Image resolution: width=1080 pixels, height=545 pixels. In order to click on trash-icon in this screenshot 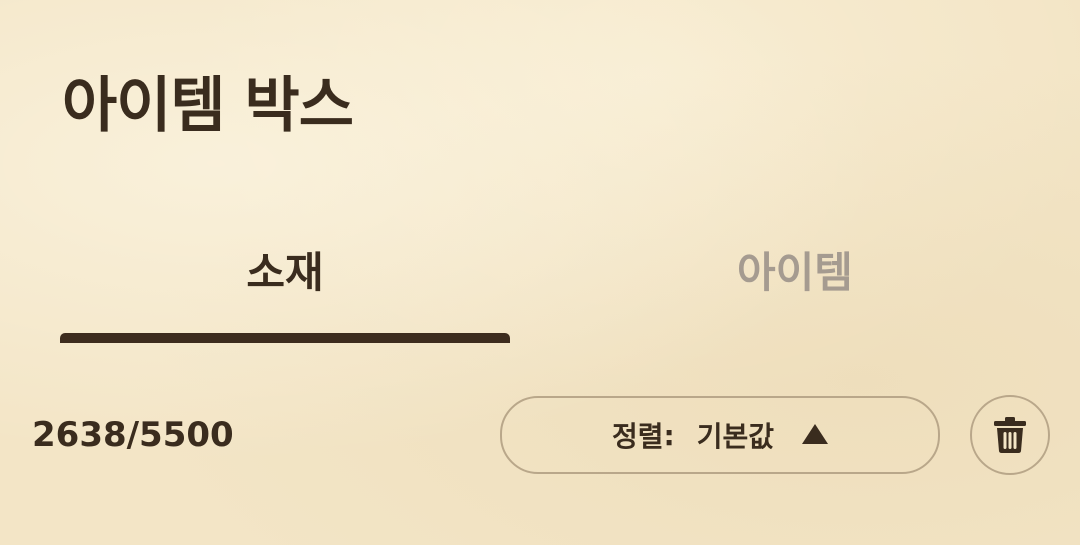, I will do `click(1010, 435)`.